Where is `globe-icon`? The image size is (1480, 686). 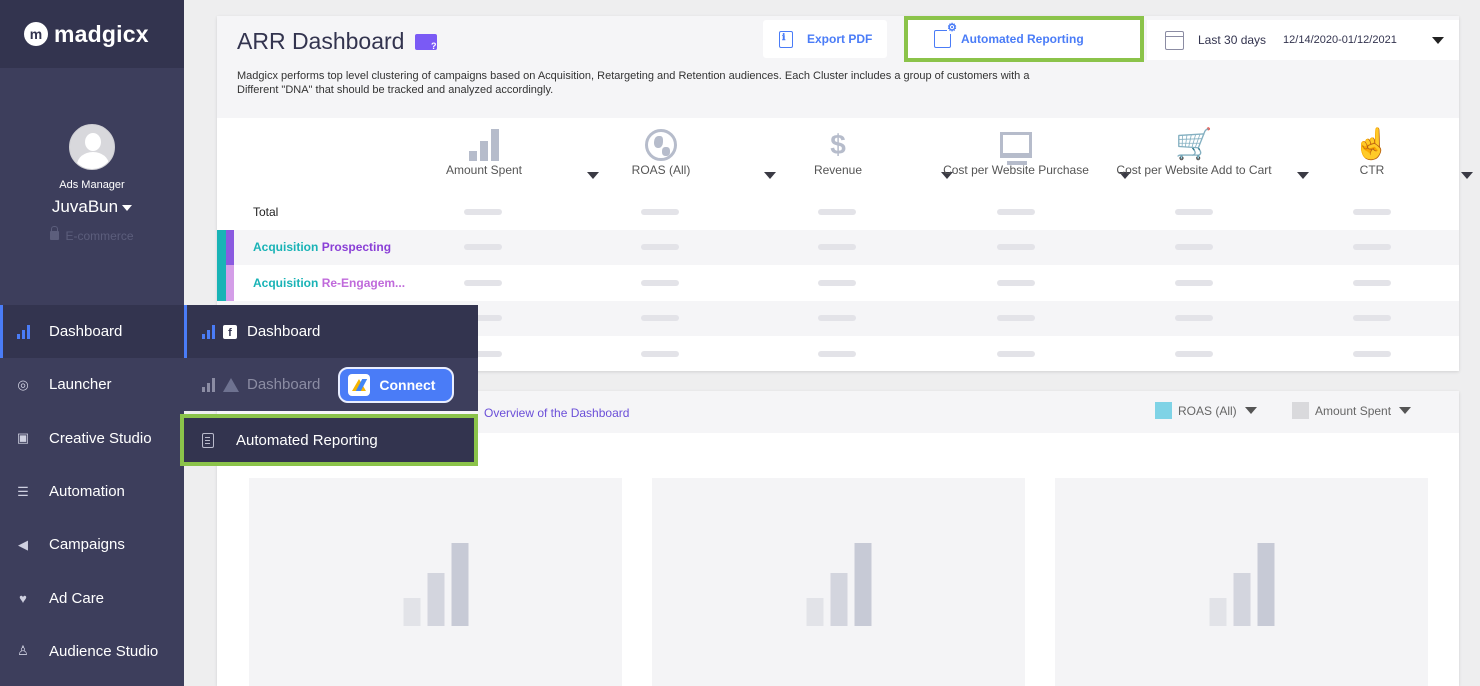 globe-icon is located at coordinates (661, 145).